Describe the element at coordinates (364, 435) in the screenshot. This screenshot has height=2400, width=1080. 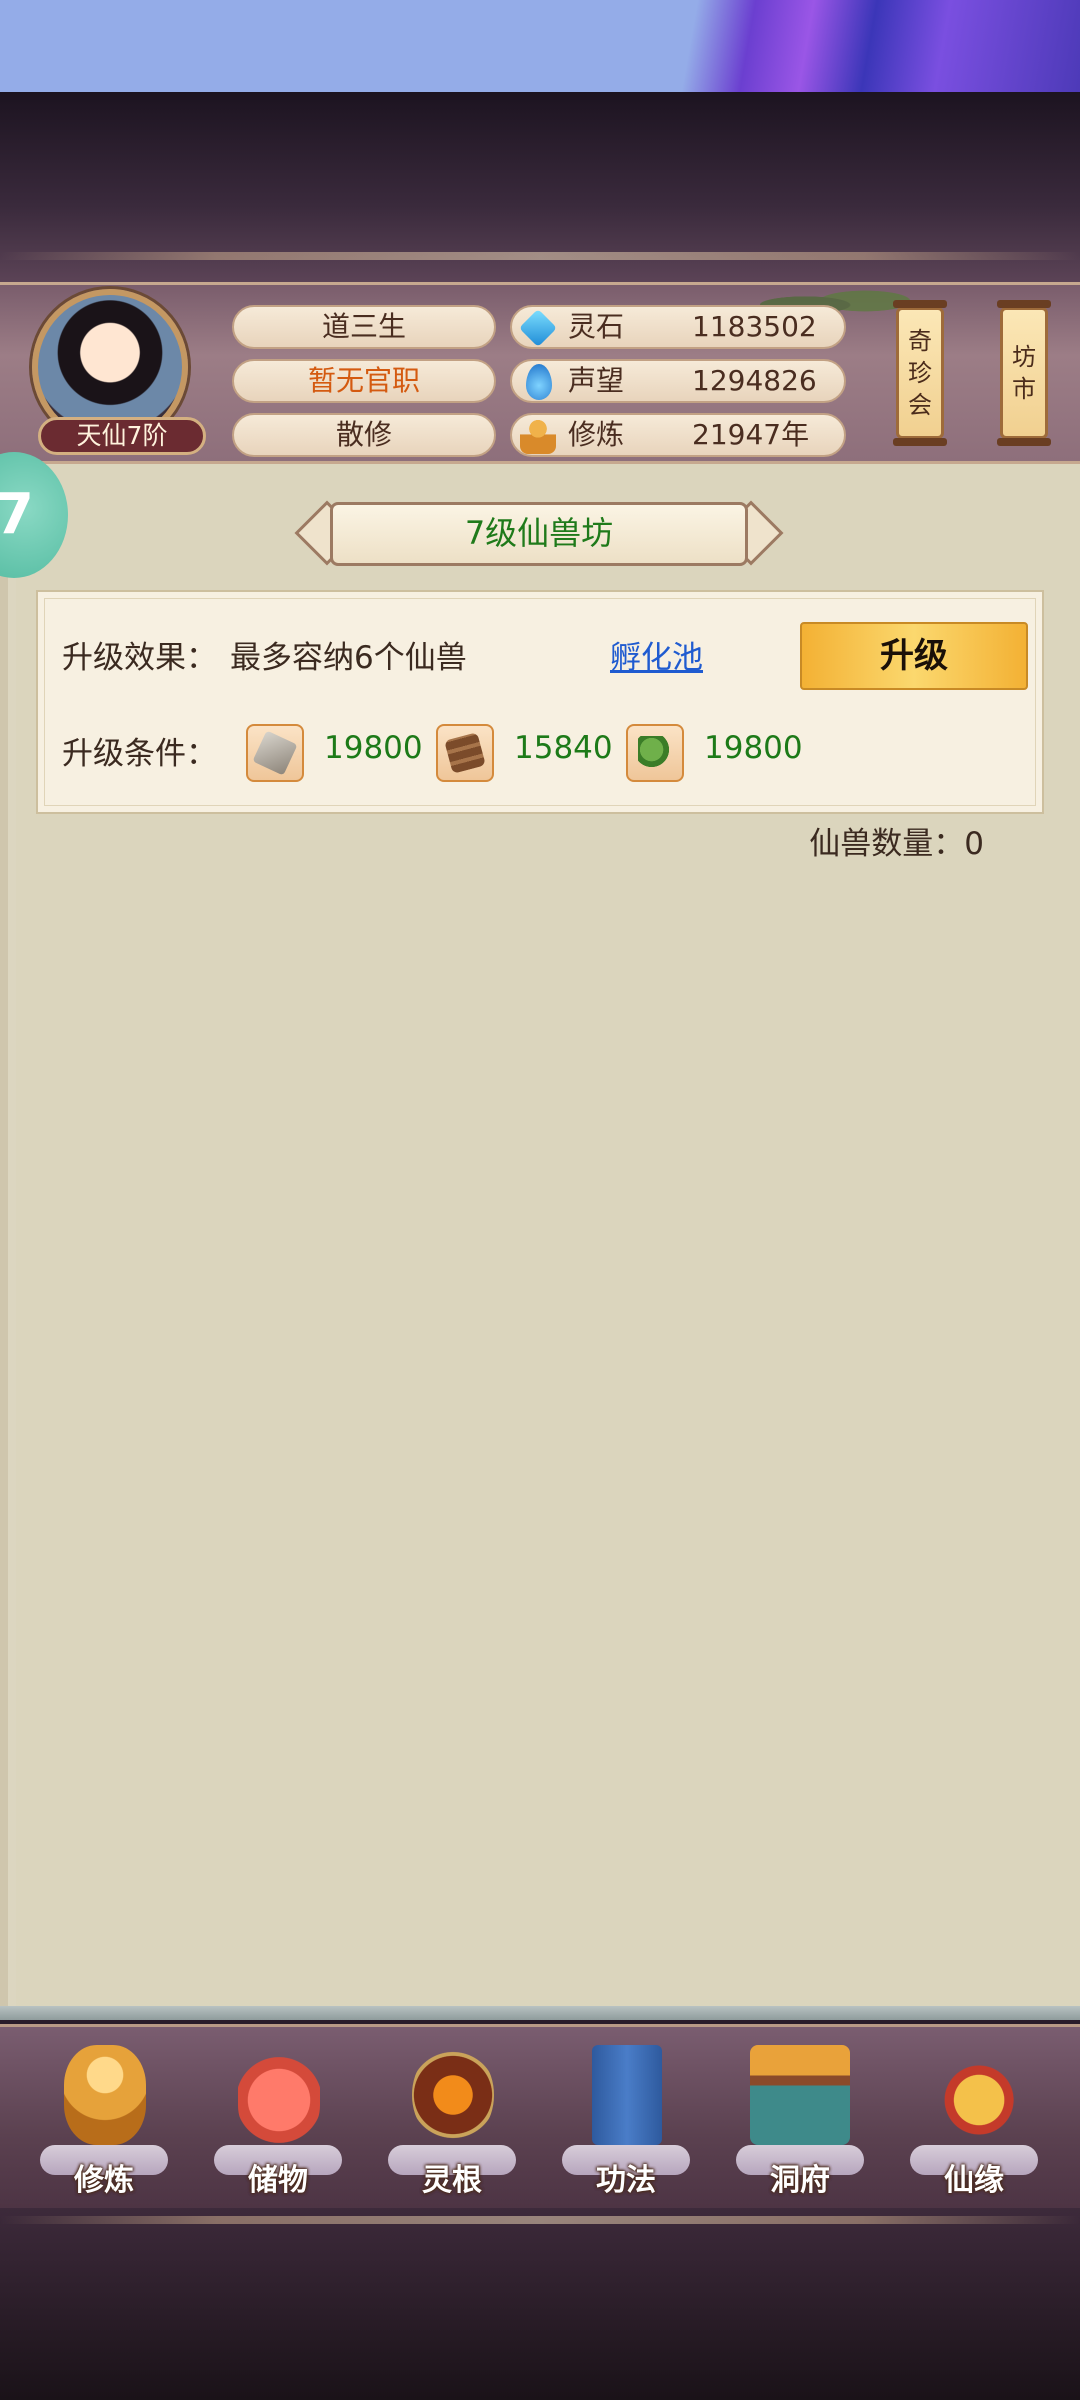
I see `sect-label: 散修` at that location.